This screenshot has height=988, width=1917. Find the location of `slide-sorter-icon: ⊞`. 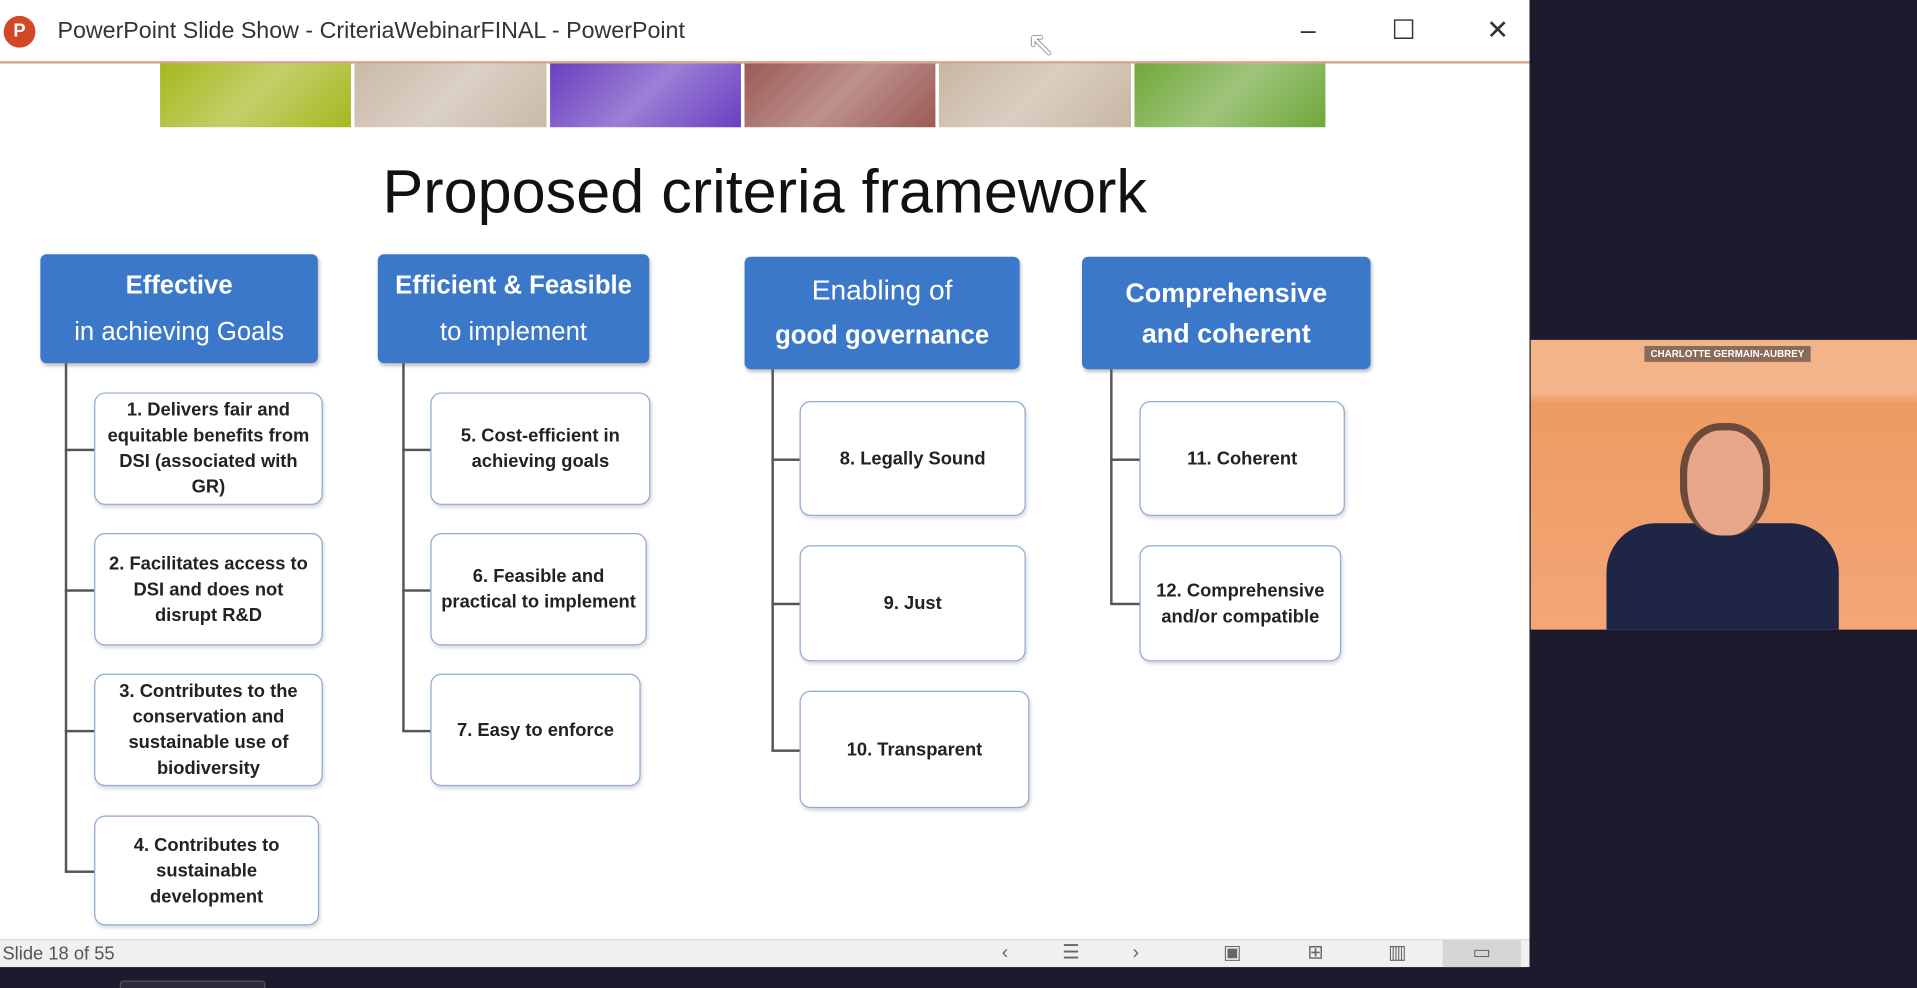

slide-sorter-icon: ⊞ is located at coordinates (1316, 953).